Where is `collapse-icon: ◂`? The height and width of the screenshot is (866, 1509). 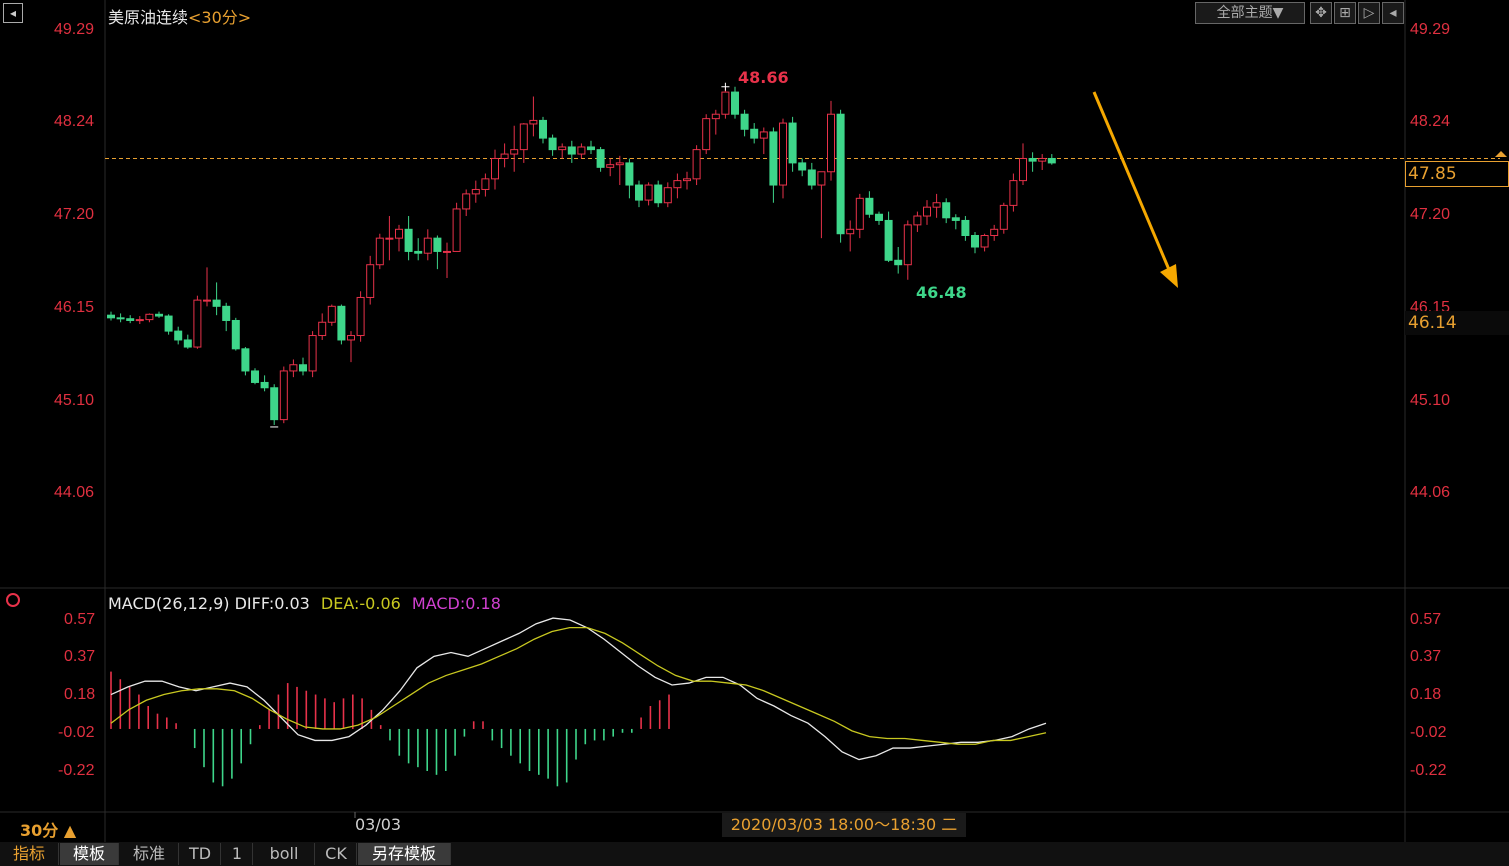
collapse-icon: ◂ is located at coordinates (1393, 13).